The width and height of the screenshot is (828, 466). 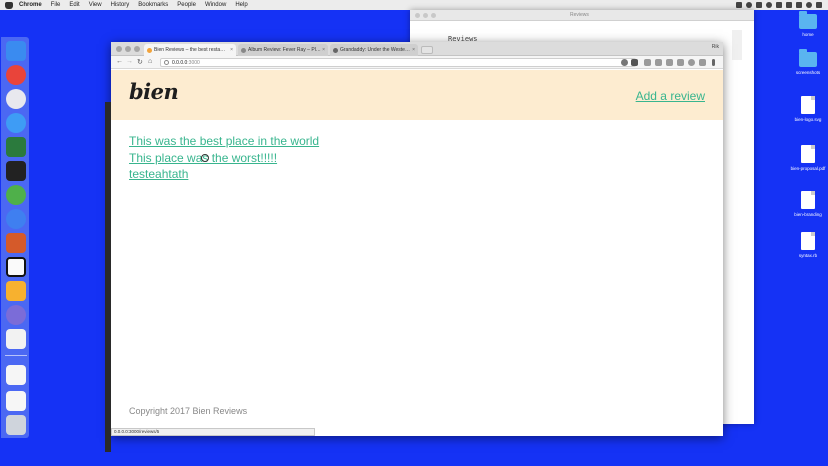 What do you see at coordinates (808, 20) in the screenshot?
I see `folder-icon` at bounding box center [808, 20].